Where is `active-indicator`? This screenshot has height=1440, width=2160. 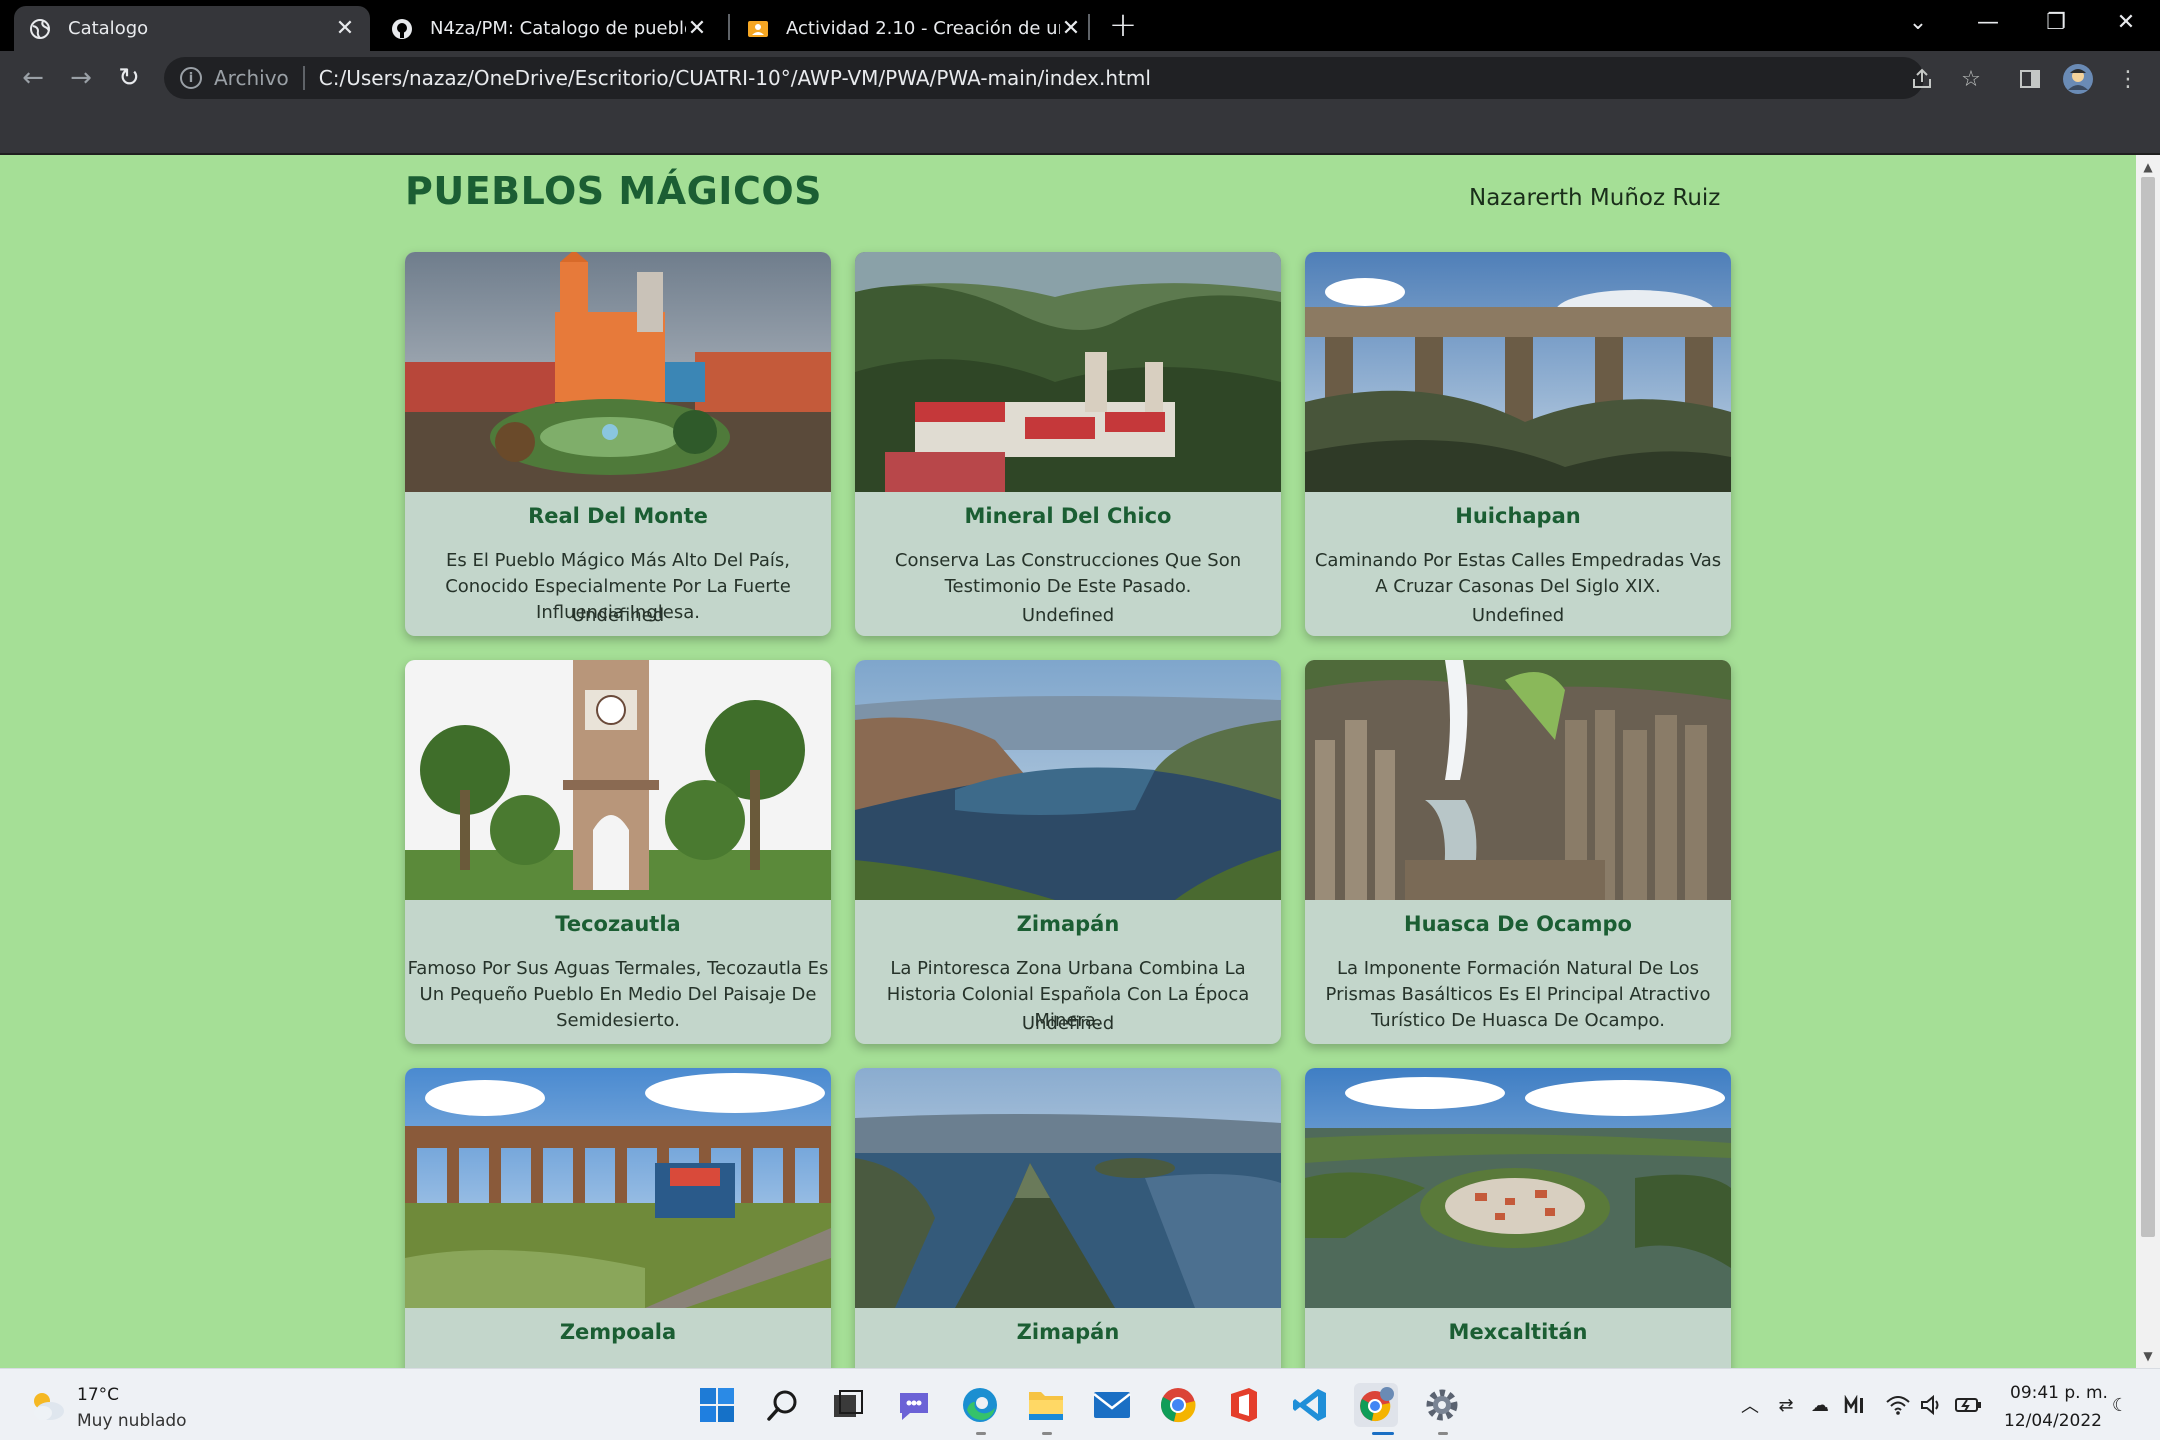 active-indicator is located at coordinates (1383, 1433).